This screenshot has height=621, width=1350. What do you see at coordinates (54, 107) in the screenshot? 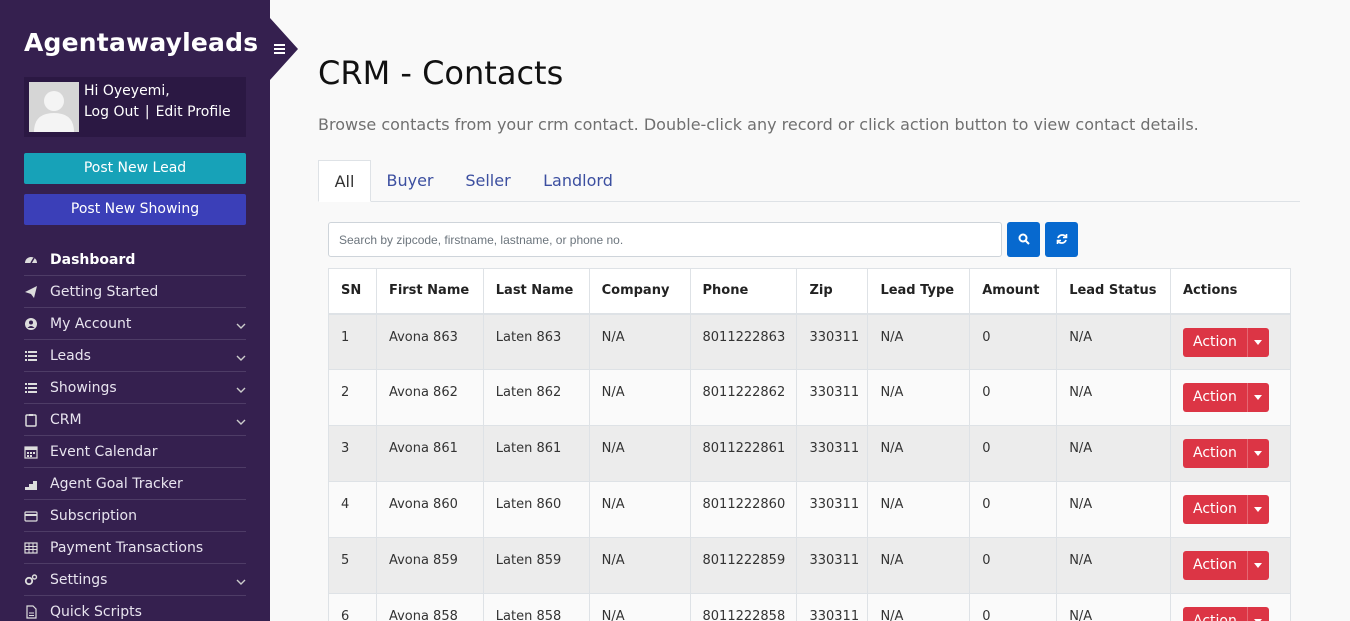
I see `avatar` at bounding box center [54, 107].